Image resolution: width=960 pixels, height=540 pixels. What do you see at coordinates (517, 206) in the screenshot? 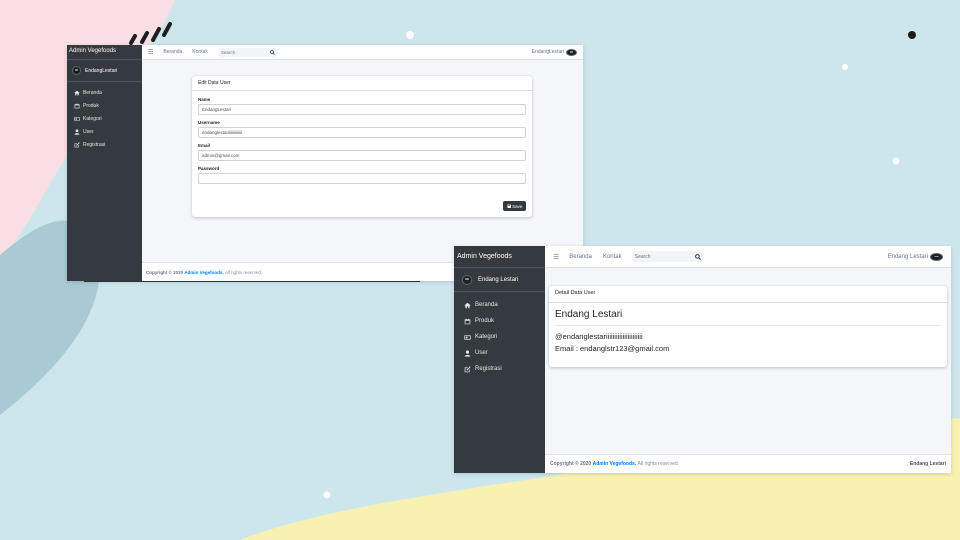
I see `save-label: Save` at bounding box center [517, 206].